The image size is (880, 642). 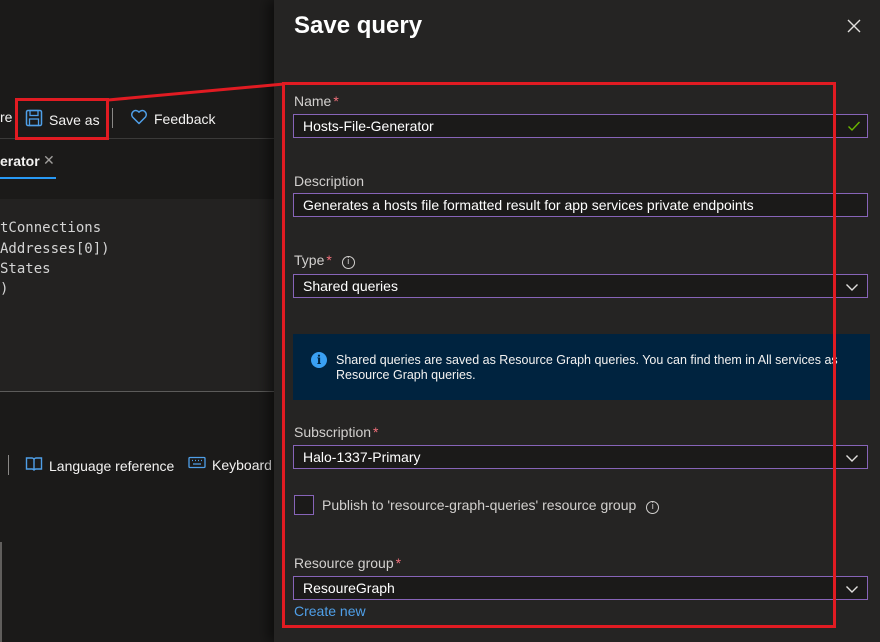 I want to click on type-dropdown-value: Shared queries, so click(x=350, y=286).